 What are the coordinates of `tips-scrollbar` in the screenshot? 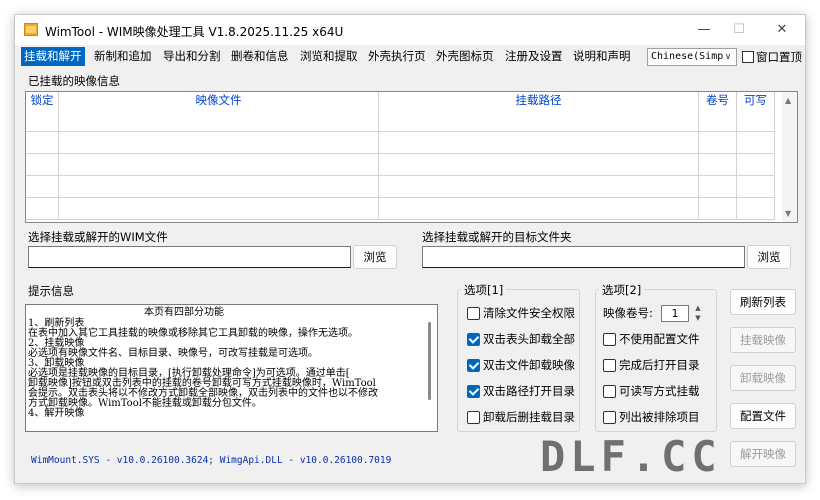 It's located at (429, 368).